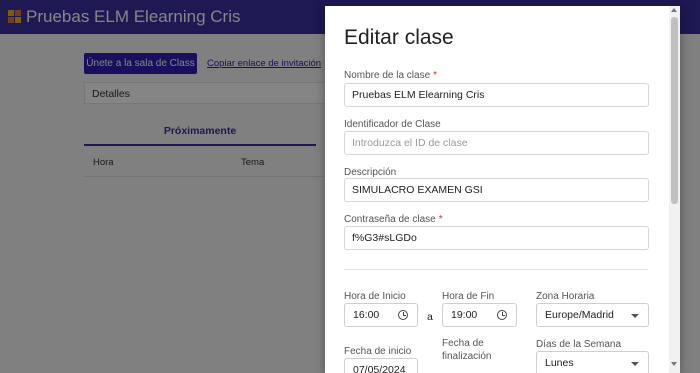  What do you see at coordinates (674, 10) in the screenshot?
I see `scroll-up-icon` at bounding box center [674, 10].